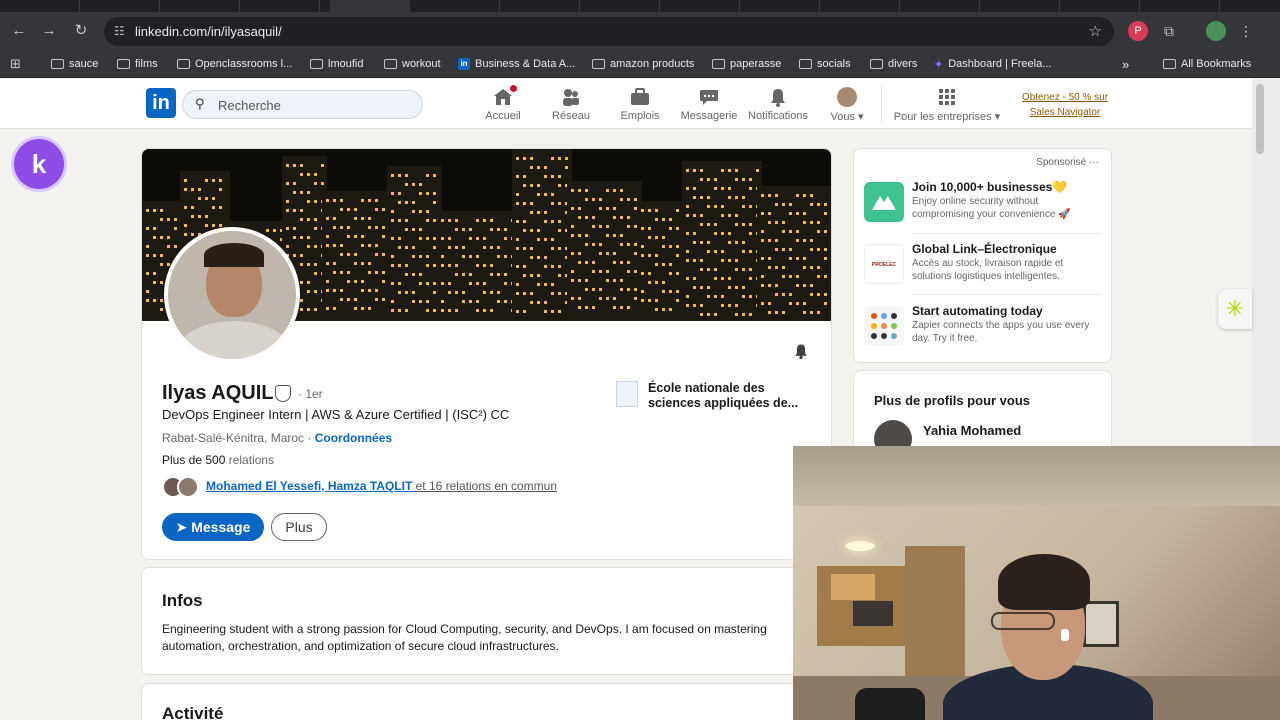 This screenshot has width=1280, height=720. What do you see at coordinates (39, 164) in the screenshot?
I see `k-extension-badge-icon: k` at bounding box center [39, 164].